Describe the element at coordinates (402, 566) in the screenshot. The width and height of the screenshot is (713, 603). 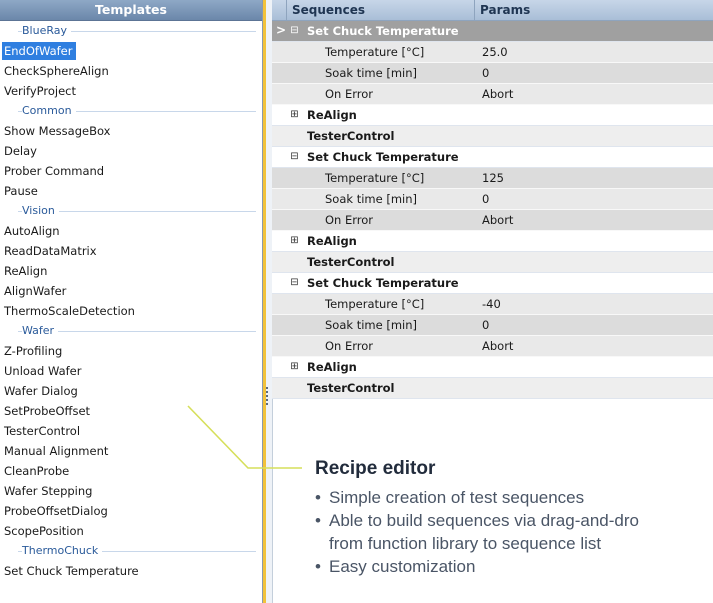
I see `callout-bullet-text: Easy customization` at that location.